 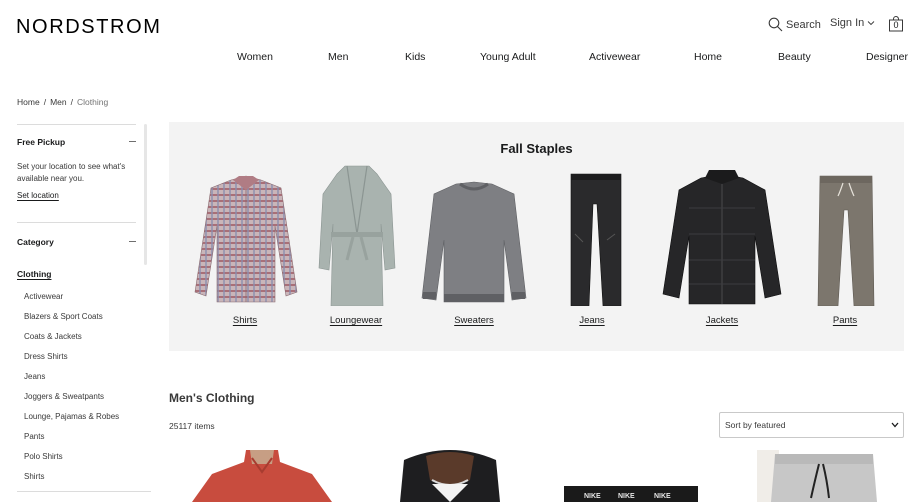 What do you see at coordinates (71, 416) in the screenshot?
I see `category-item: Lounge, Pajamas & Robes` at bounding box center [71, 416].